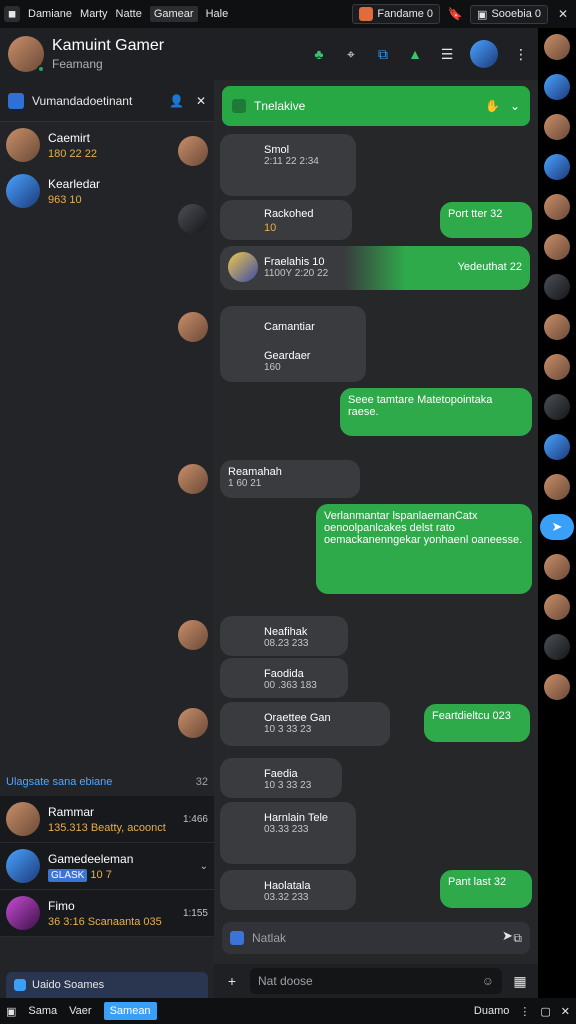 The height and width of the screenshot is (1024, 576). Describe the element at coordinates (436, 412) in the screenshot. I see `message-bubble-out: Seee tamtare Matetopointaka raese.` at that location.